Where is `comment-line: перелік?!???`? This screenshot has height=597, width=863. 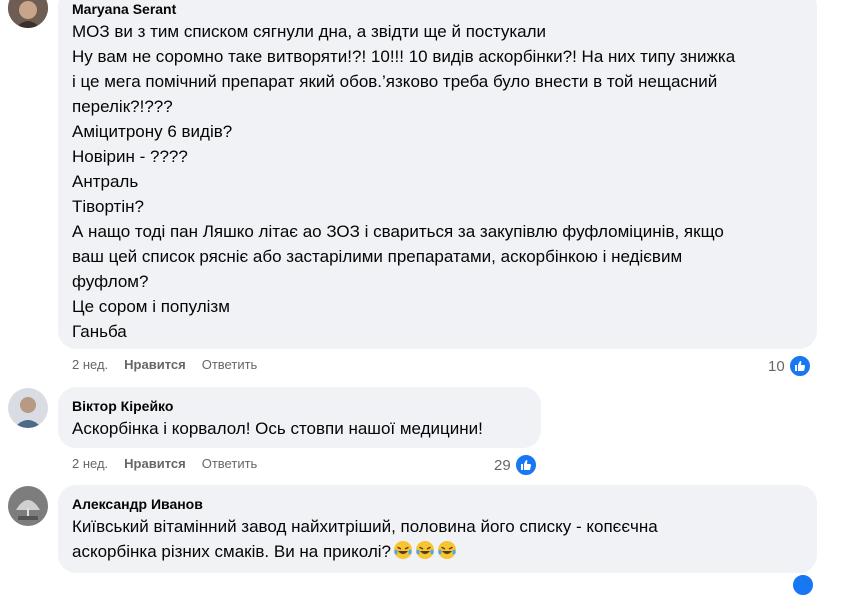 comment-line: перелік?!??? is located at coordinates (122, 106).